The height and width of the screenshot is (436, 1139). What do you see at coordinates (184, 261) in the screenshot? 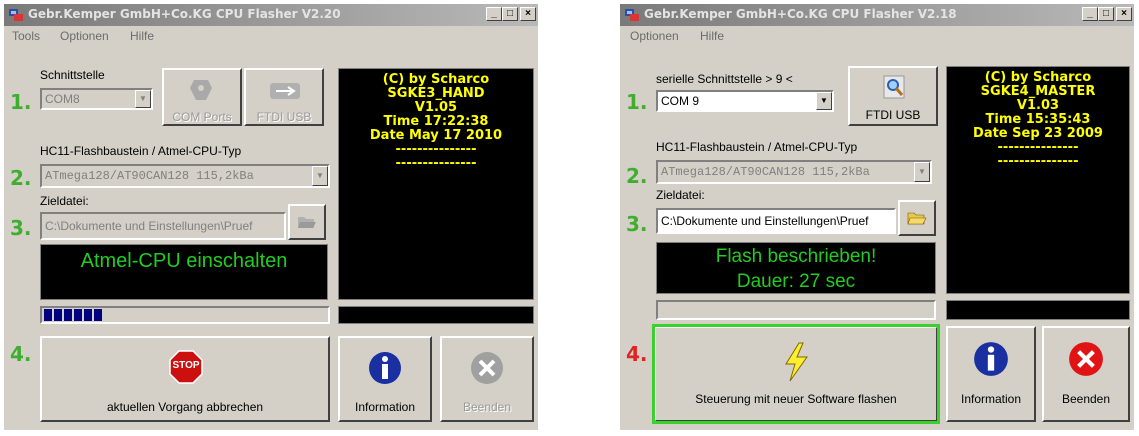
I see `status-line: Atmel-CPU einschalten` at bounding box center [184, 261].